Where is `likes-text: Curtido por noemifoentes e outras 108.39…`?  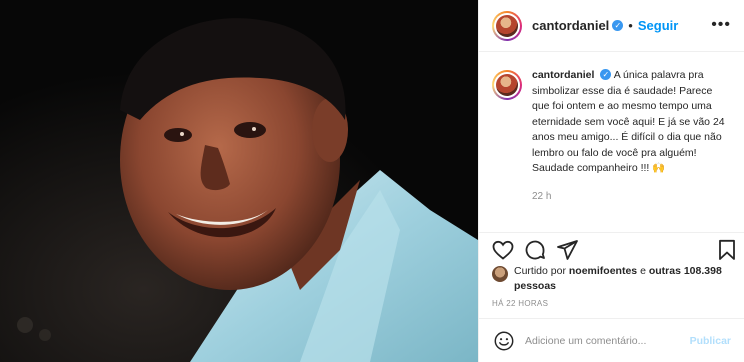
likes-text: Curtido por noemifoentes e outras 108.39… is located at coordinates (623, 279).